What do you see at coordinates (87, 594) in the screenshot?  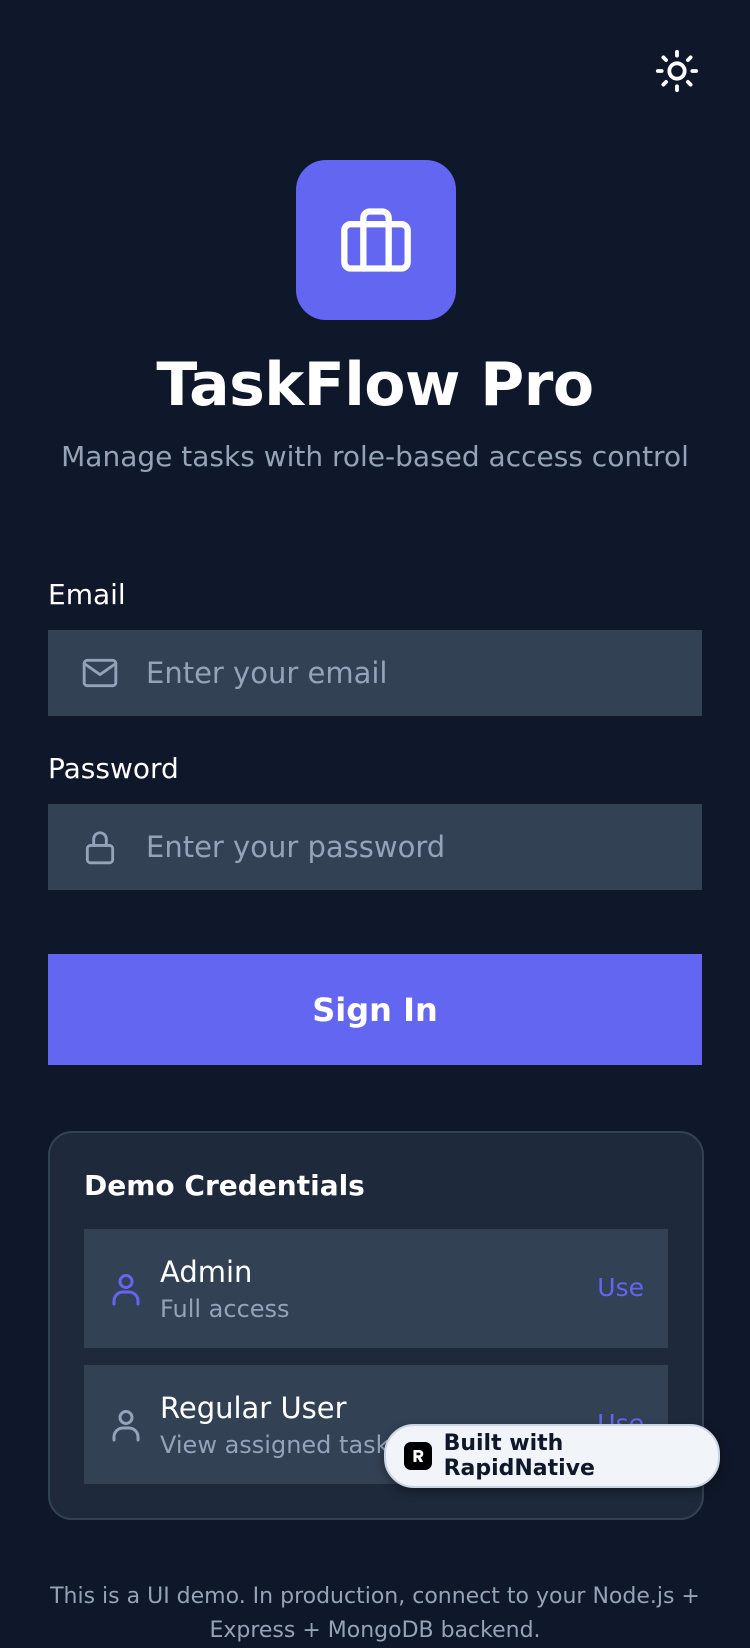 I see `email-label: Email` at bounding box center [87, 594].